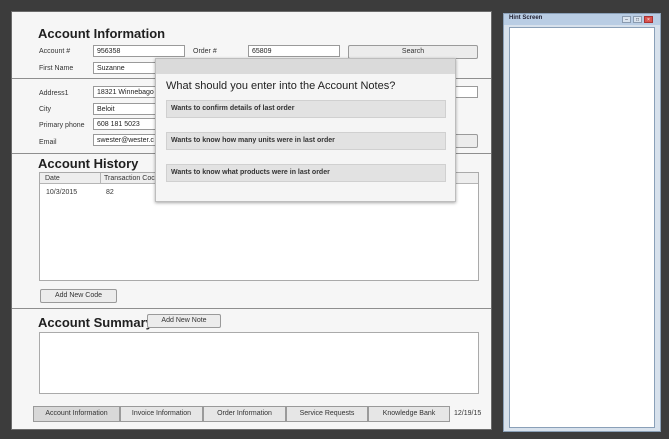 Image resolution: width=669 pixels, height=439 pixels. What do you see at coordinates (48, 142) in the screenshot?
I see `email-label: Email` at bounding box center [48, 142].